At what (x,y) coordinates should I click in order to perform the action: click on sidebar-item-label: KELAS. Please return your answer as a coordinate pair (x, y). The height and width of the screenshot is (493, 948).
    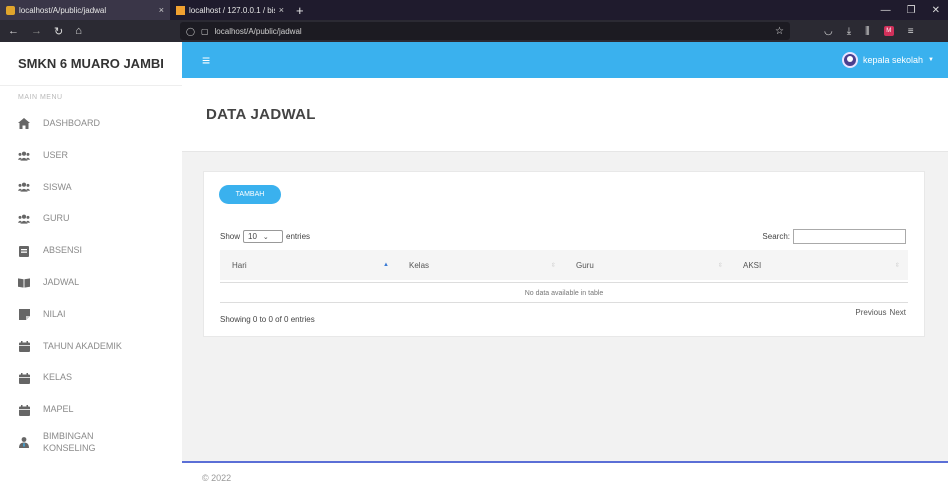
    Looking at the image, I should click on (58, 377).